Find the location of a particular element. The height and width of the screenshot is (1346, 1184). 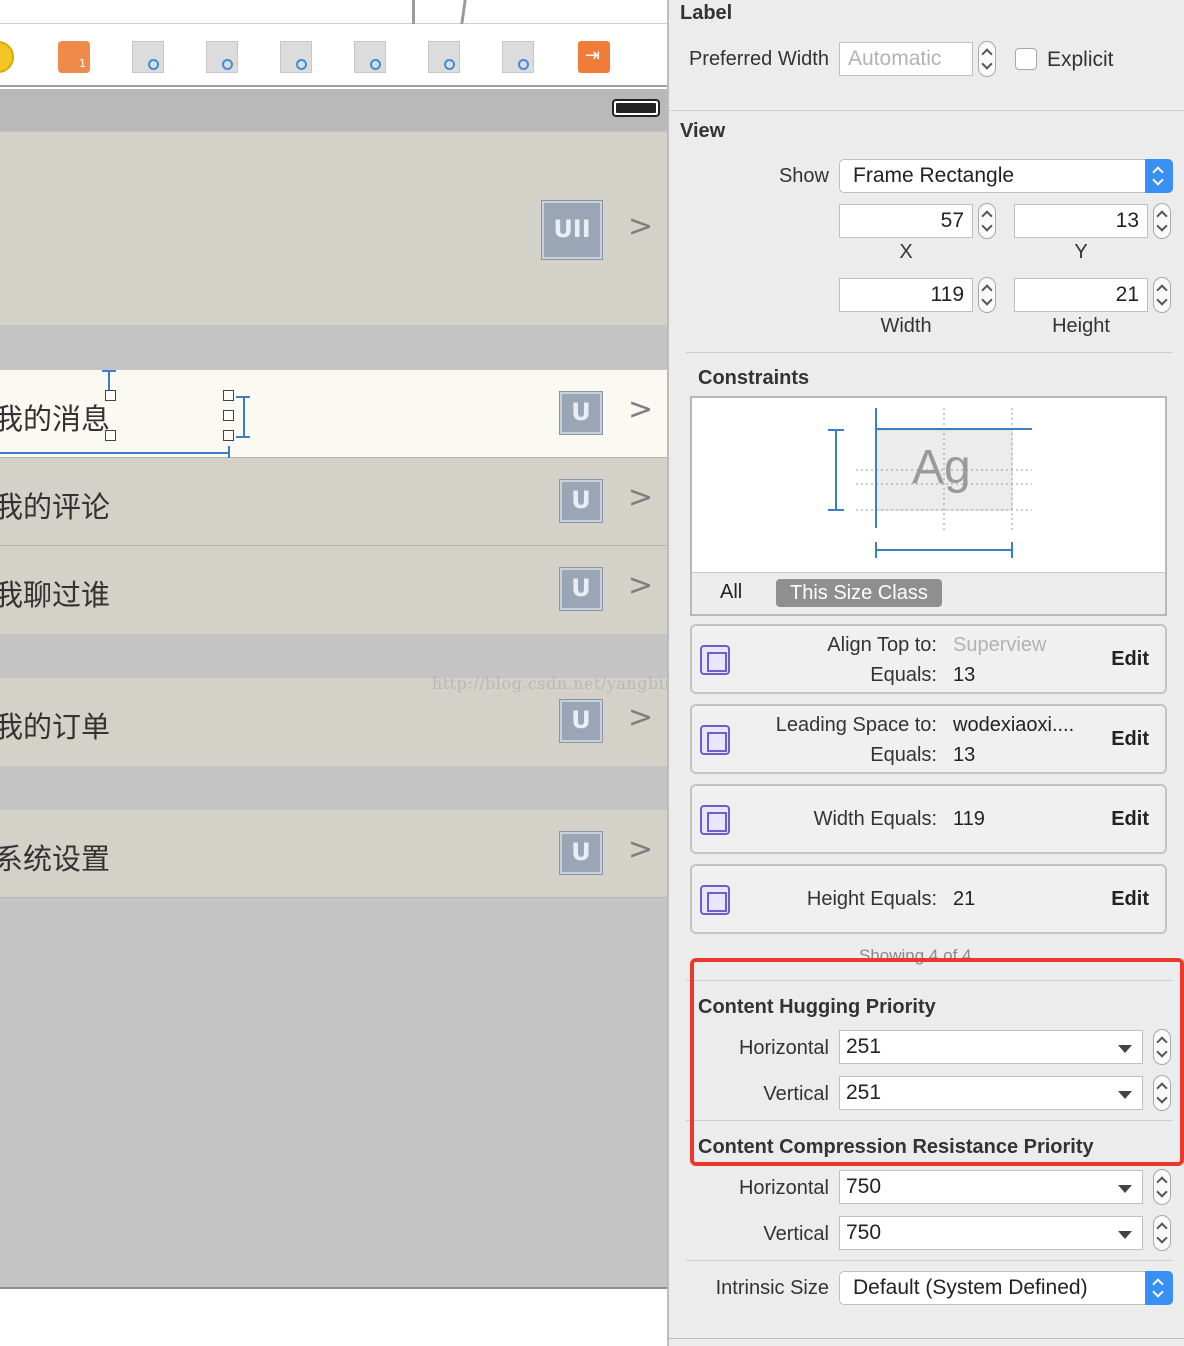

section-title-compression-resistance: Content Compression Resistance Priority is located at coordinates (896, 1147).